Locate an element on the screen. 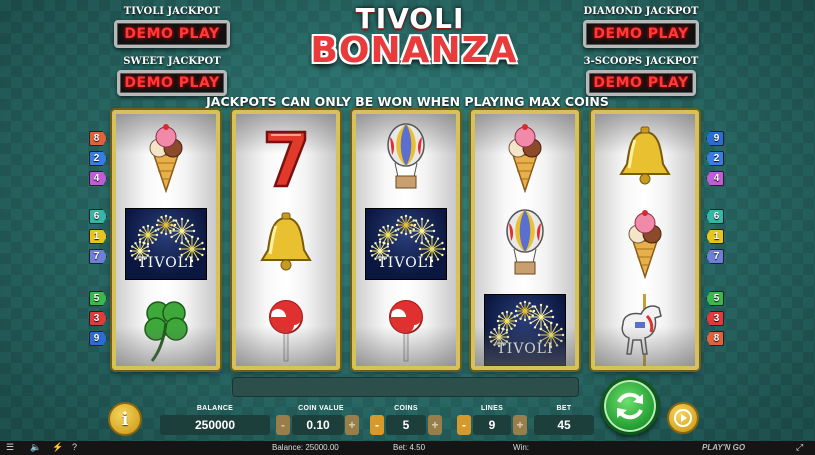 Image resolution: width=815 pixels, height=455 pixels. lines-plus-button: + is located at coordinates (520, 425).